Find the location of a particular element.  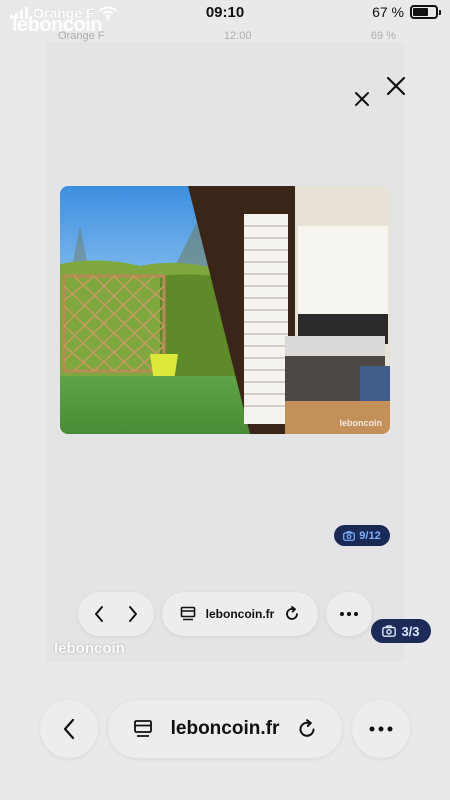

back-button is located at coordinates (69, 729).